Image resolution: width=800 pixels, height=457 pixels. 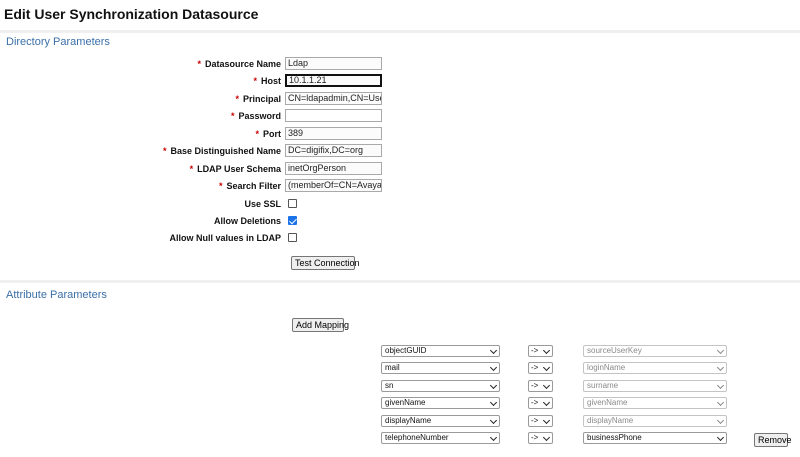 What do you see at coordinates (267, 81) in the screenshot?
I see `host-label: * Host` at bounding box center [267, 81].